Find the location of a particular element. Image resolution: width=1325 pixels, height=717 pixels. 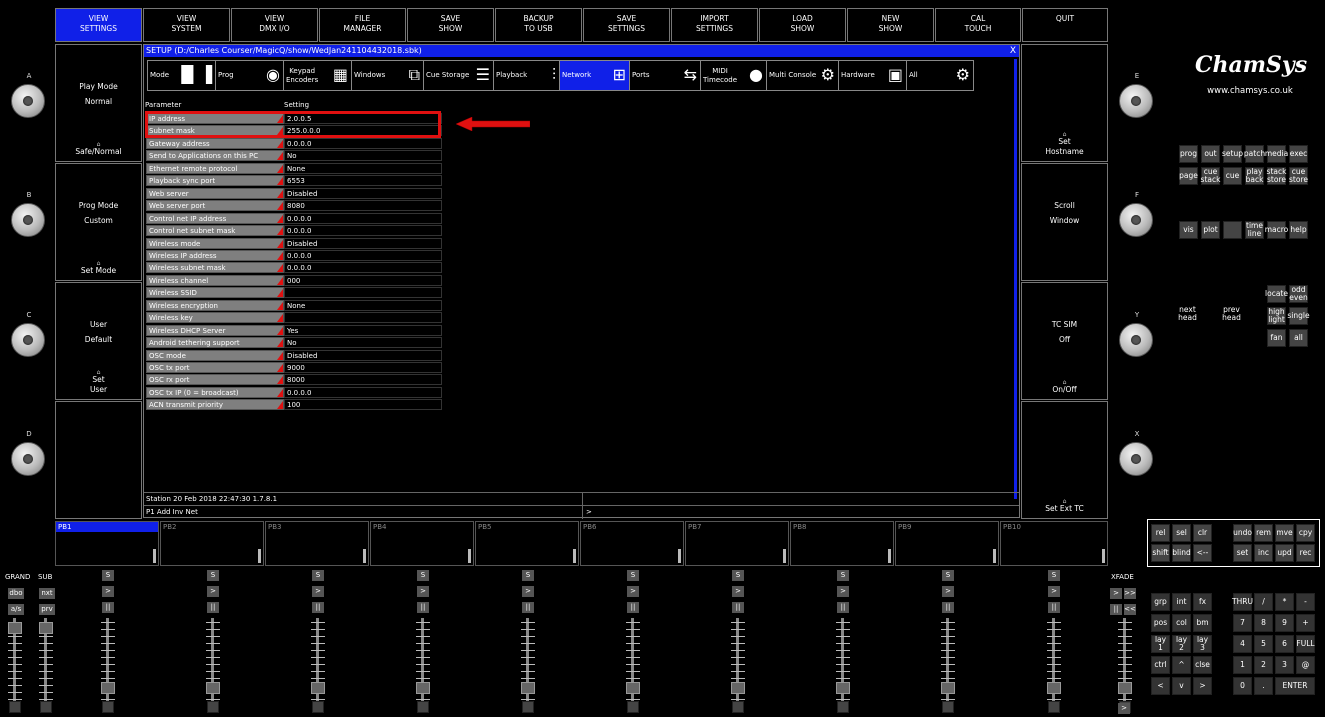

top-button-view-settings: VIEW SETTINGS is located at coordinates (98, 25).